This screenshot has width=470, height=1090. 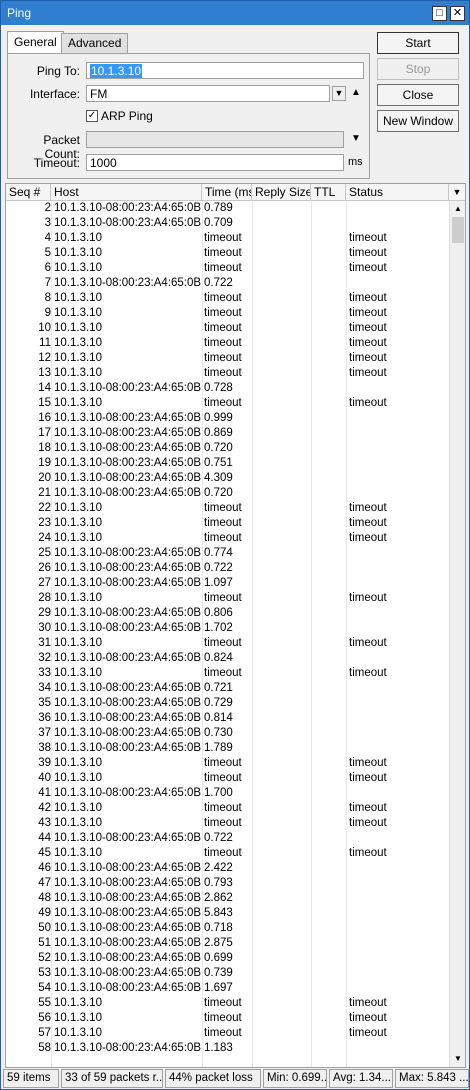 What do you see at coordinates (227, 1018) in the screenshot?
I see `table-row: 56 10.1.3.10 timeout timeout` at bounding box center [227, 1018].